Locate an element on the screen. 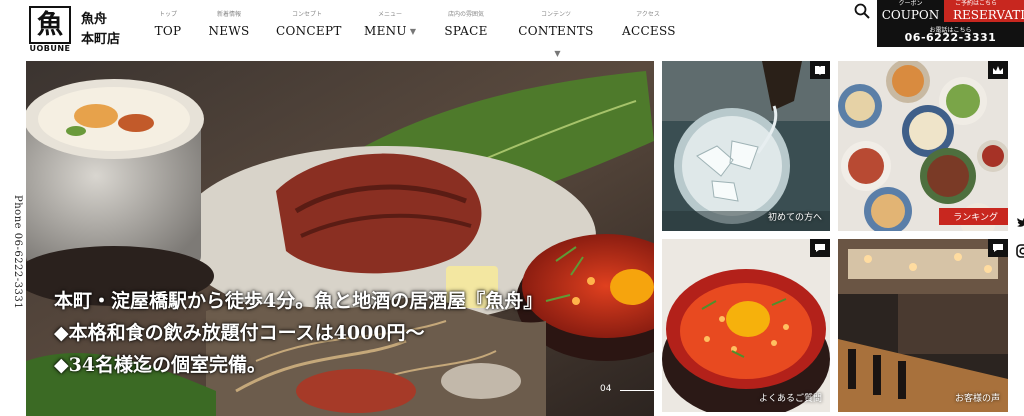  nav-menu-jp: メニュー is located at coordinates (389, 14).